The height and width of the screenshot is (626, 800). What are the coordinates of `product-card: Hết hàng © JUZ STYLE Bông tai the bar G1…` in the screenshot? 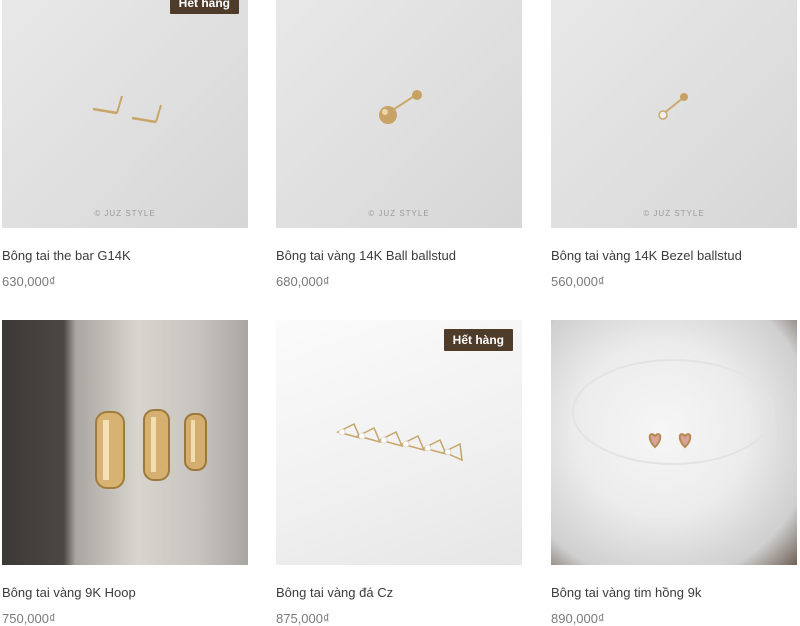 It's located at (125, 144).